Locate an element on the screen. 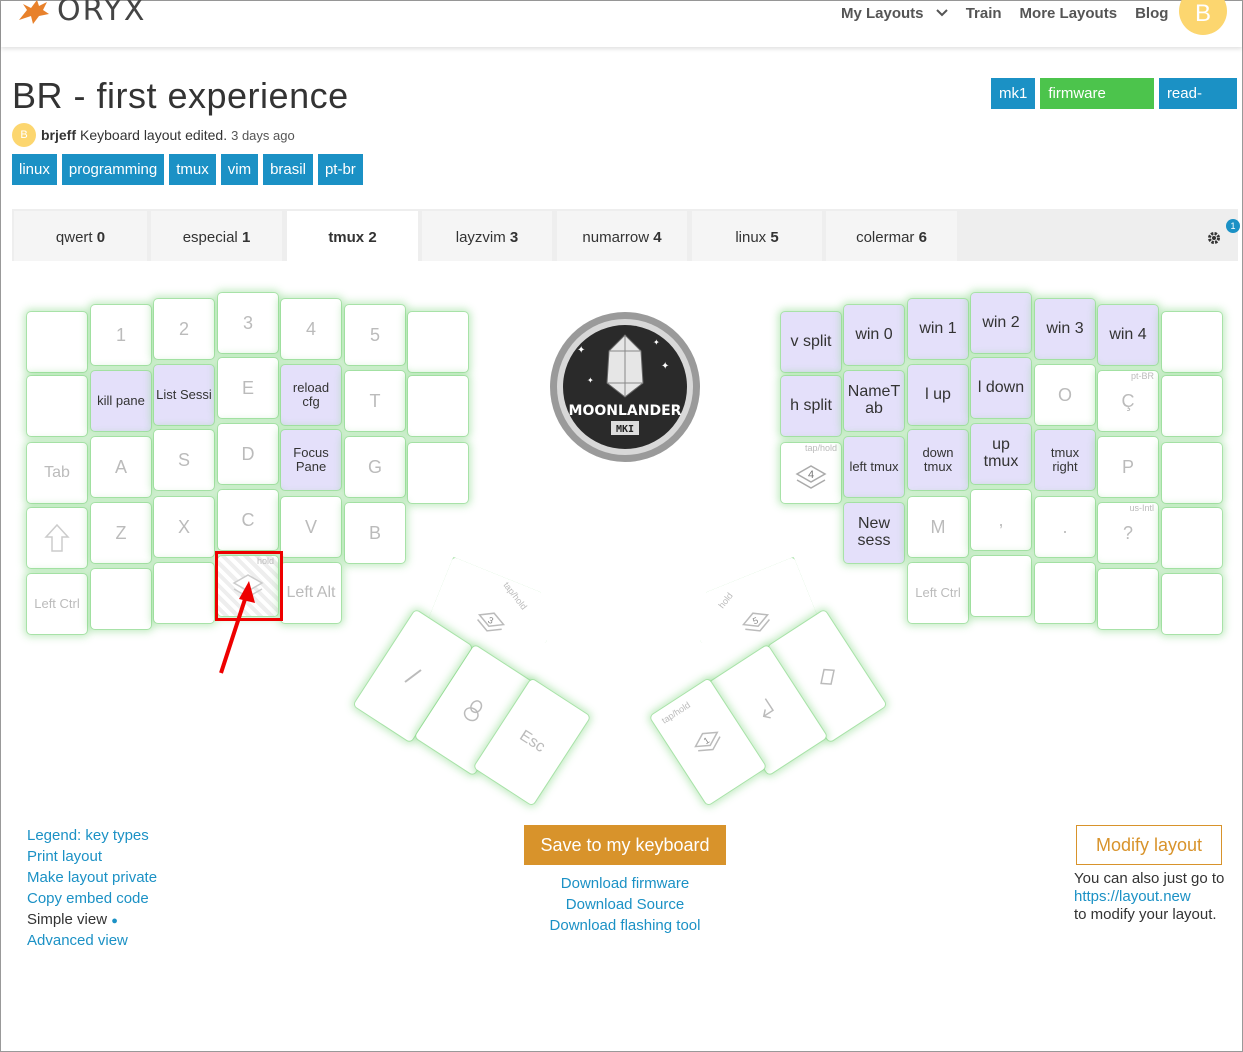  layout-new-link: https://layout.new is located at coordinates (1156, 897).